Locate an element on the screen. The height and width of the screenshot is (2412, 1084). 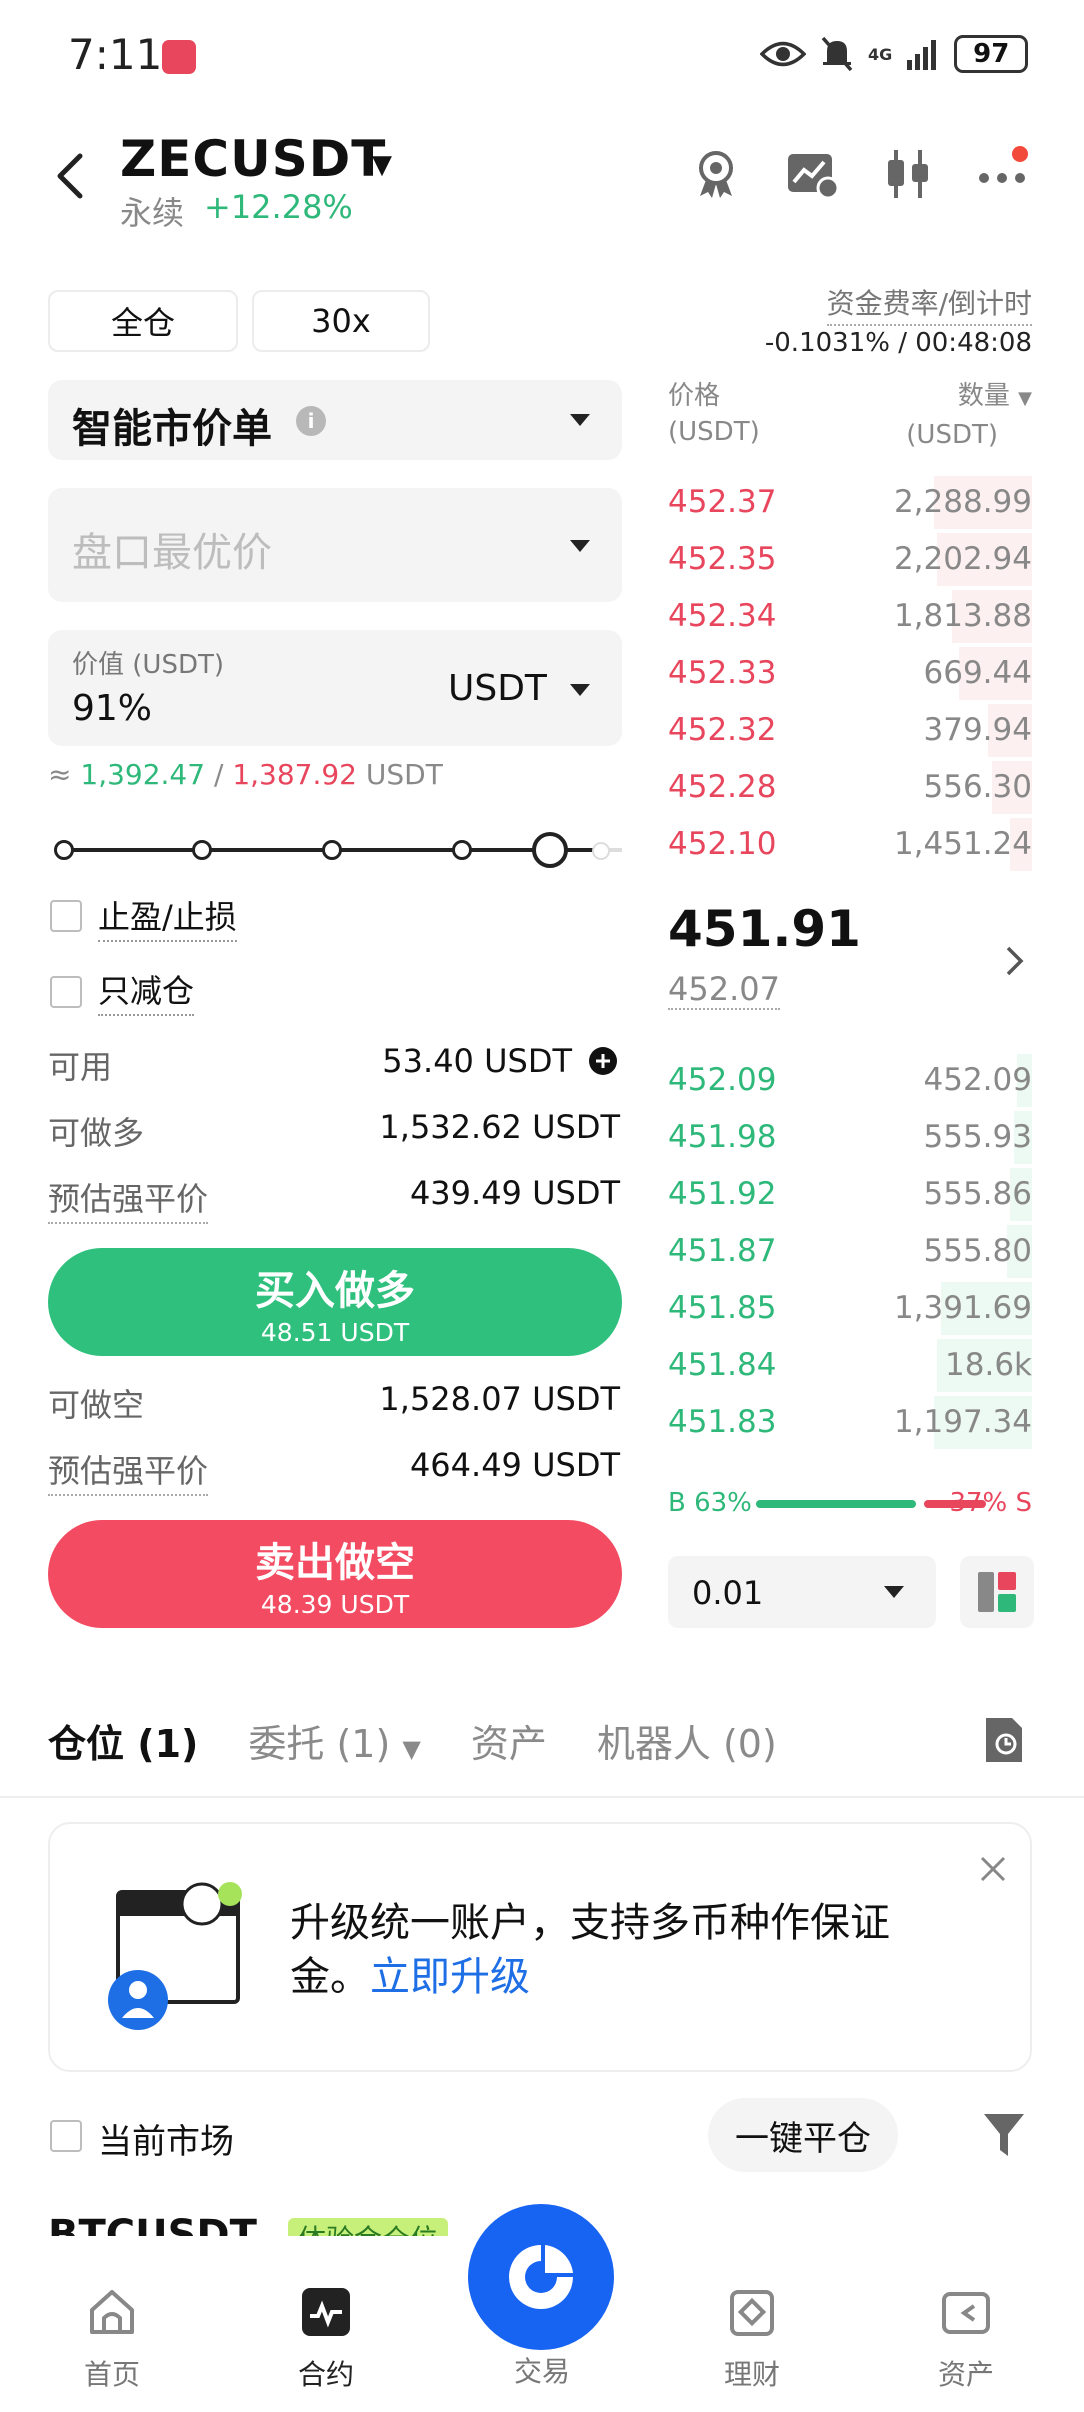
back-arrow-icon is located at coordinates (70, 176).